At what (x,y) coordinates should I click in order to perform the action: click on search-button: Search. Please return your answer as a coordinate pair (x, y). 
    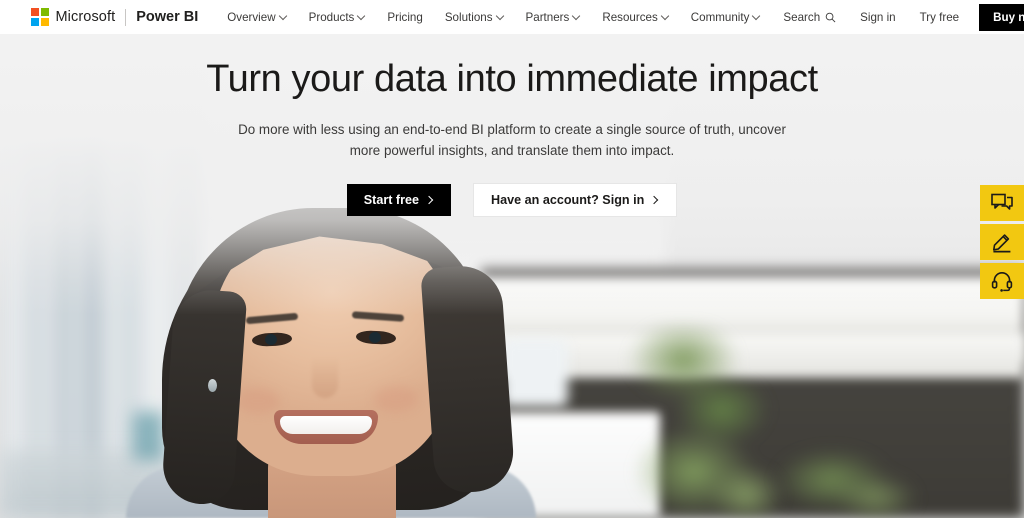
    Looking at the image, I should click on (809, 17).